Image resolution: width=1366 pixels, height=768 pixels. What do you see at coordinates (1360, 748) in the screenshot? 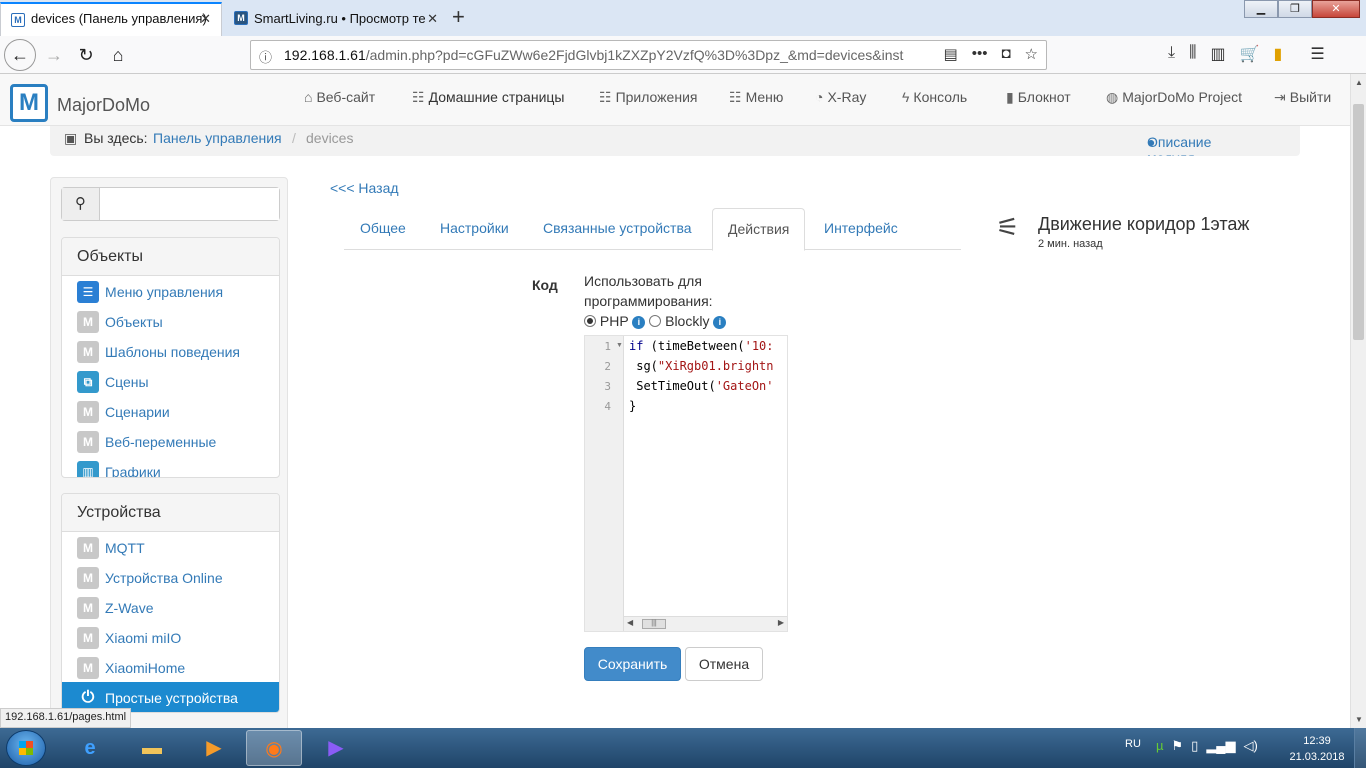
I see `show-desktop-button` at bounding box center [1360, 748].